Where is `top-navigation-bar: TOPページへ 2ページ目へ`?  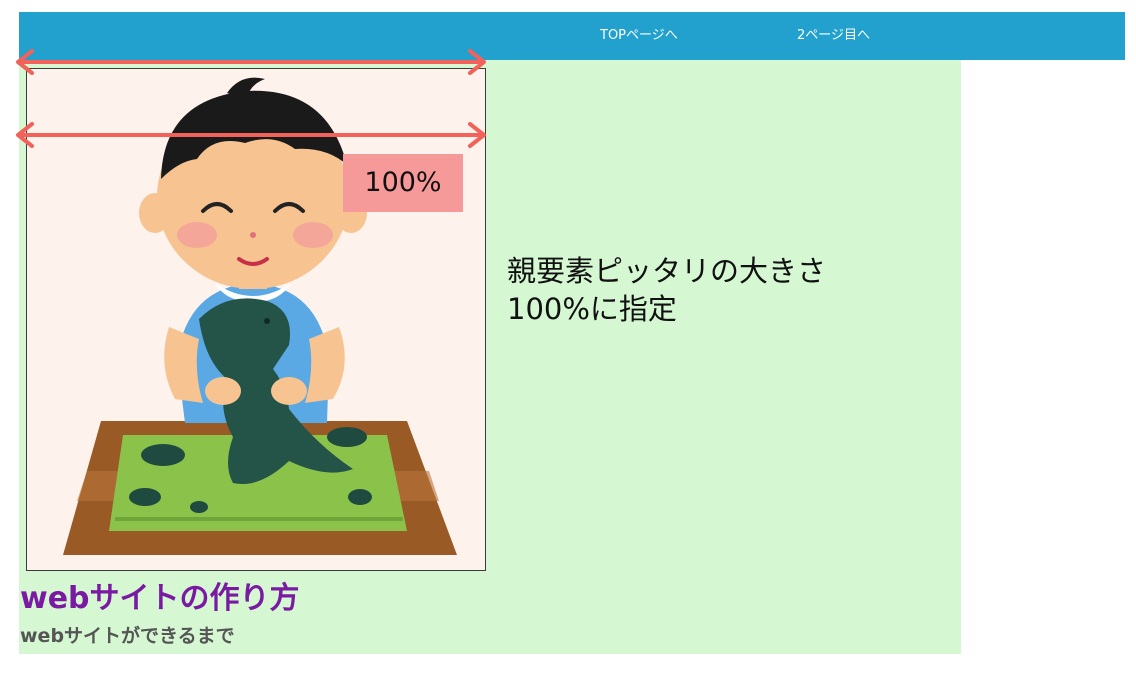
top-navigation-bar: TOPページへ 2ページ目へ is located at coordinates (572, 36).